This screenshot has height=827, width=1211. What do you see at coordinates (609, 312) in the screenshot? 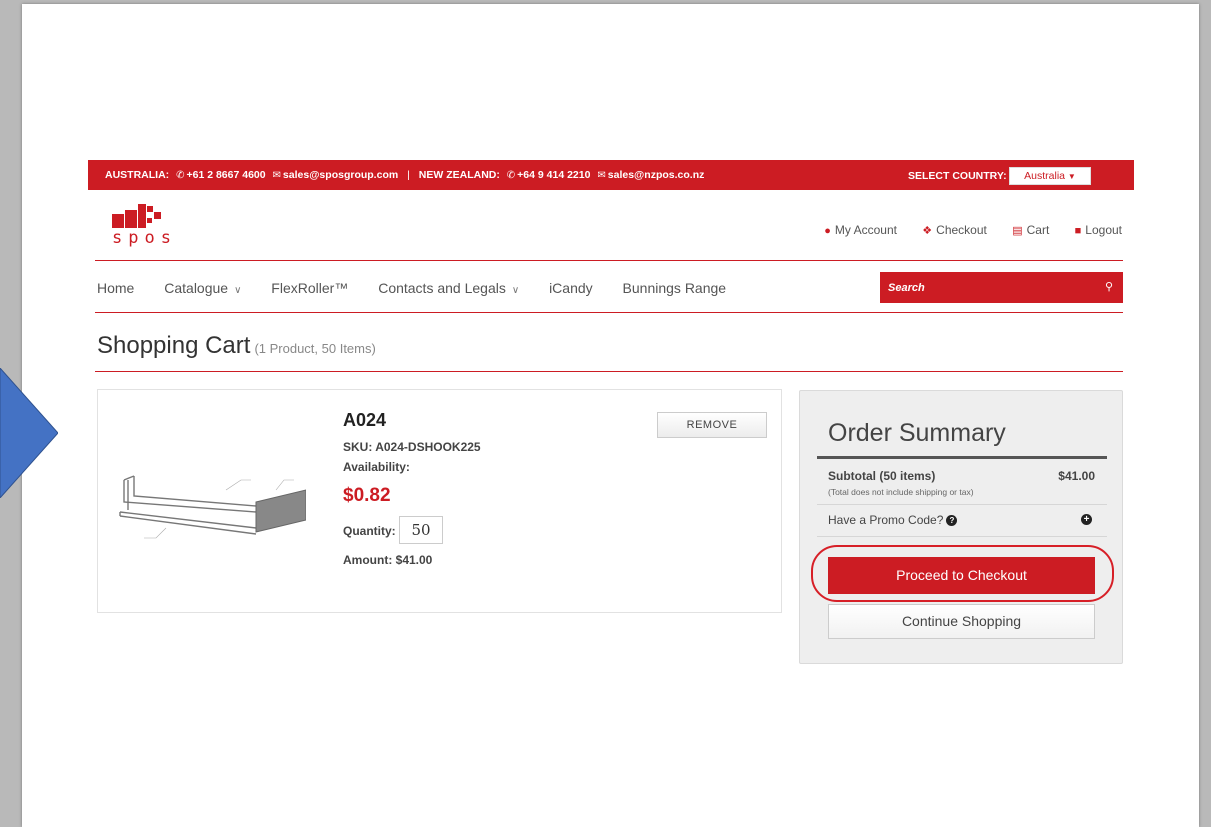
I see `nav-divider` at bounding box center [609, 312].